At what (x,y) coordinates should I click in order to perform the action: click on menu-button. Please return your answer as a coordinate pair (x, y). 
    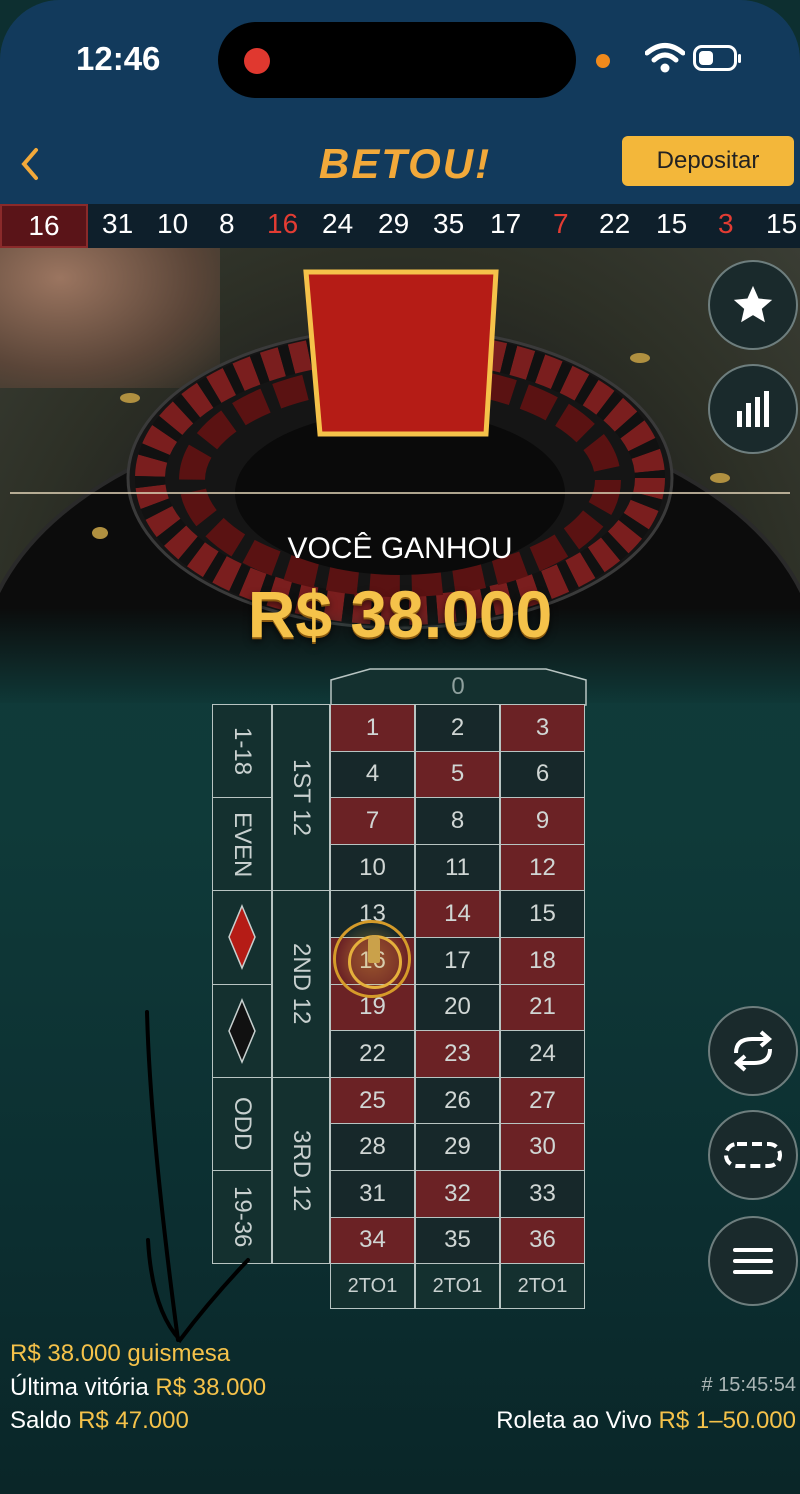
    Looking at the image, I should click on (753, 1261).